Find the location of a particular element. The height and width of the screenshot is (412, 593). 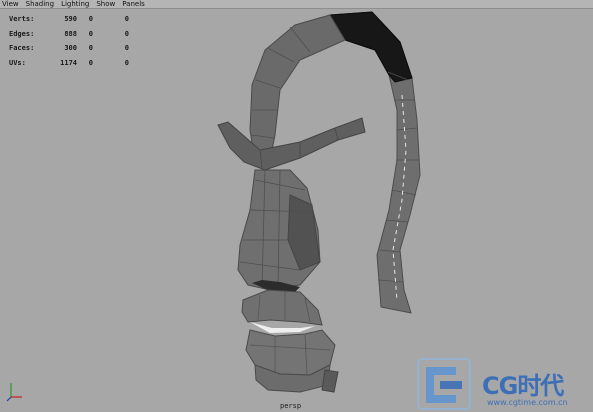

hud-label: UVs: is located at coordinates (17, 62).